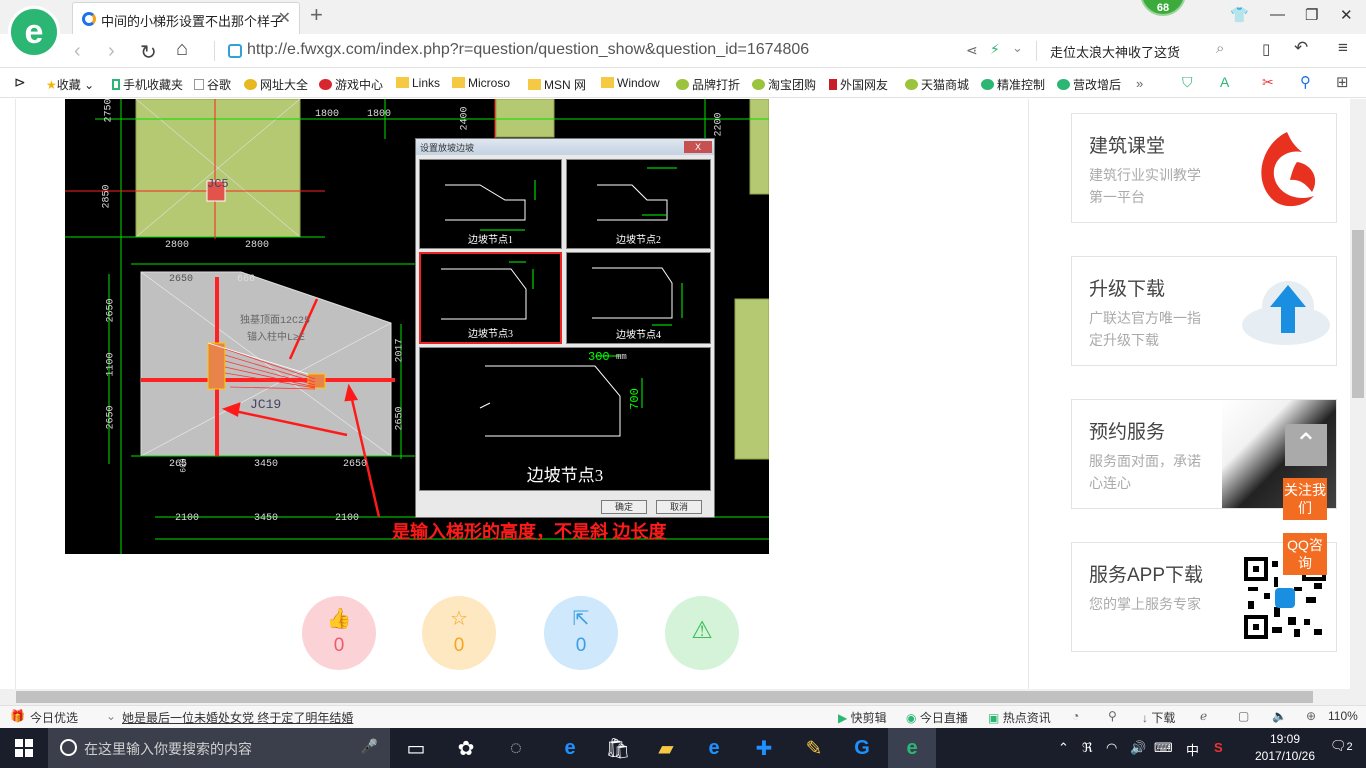  What do you see at coordinates (186, 18) in the screenshot?
I see `browser-tab: 中间的小梯形设置不出那个样子 ✕` at bounding box center [186, 18].